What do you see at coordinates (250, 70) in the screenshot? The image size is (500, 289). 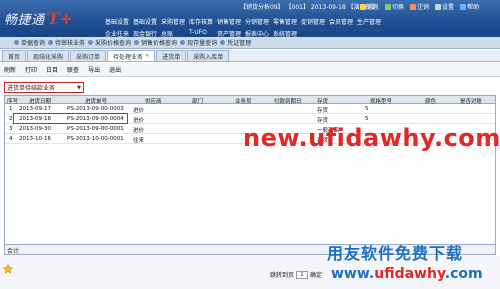 I see `toolbar: 刷新 打印 日目 联查 导出 退出` at bounding box center [250, 70].